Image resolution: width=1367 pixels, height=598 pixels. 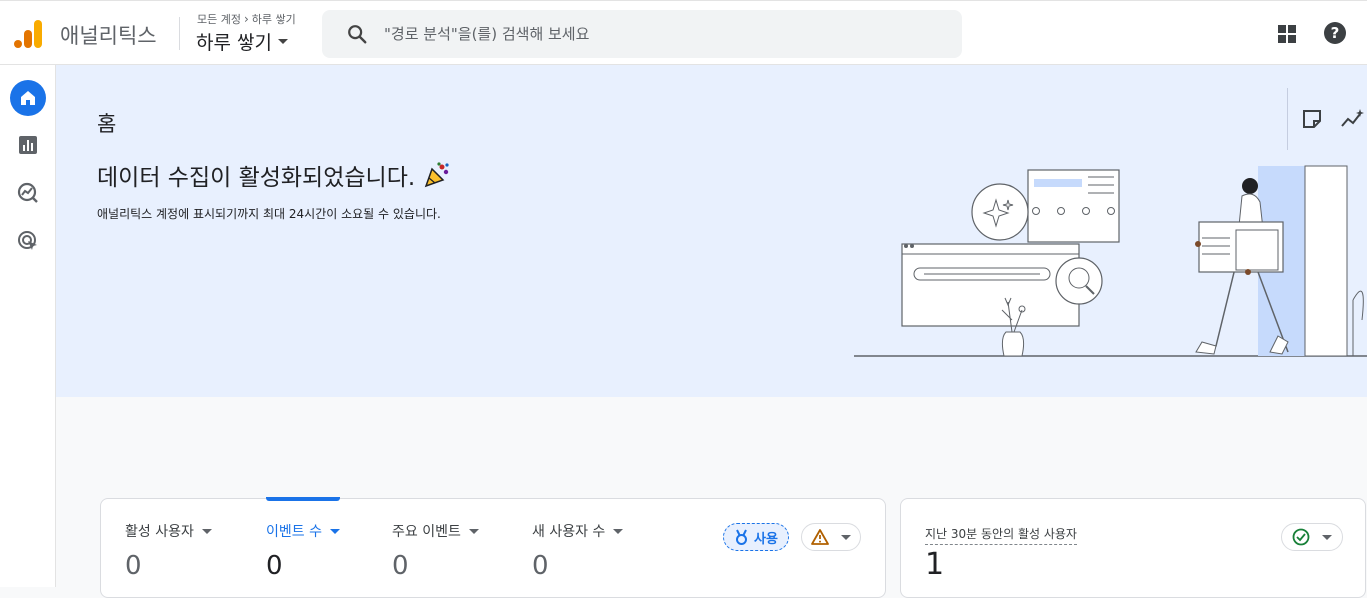 I want to click on top-app-bar: 애널리틱스 모든 계정 › 하루 쌓기 하루 쌓기 ?, so click(x=683, y=32).